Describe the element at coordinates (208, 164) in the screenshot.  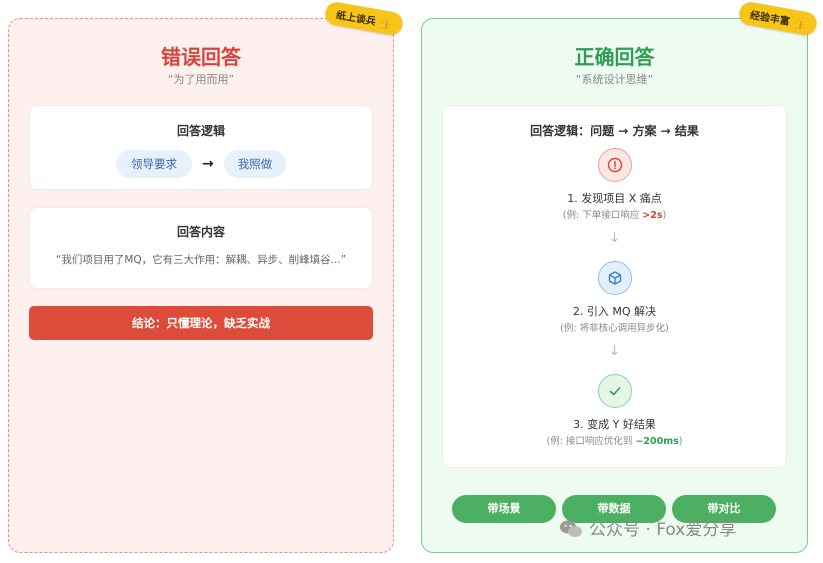
I see `logic-arrow: →` at that location.